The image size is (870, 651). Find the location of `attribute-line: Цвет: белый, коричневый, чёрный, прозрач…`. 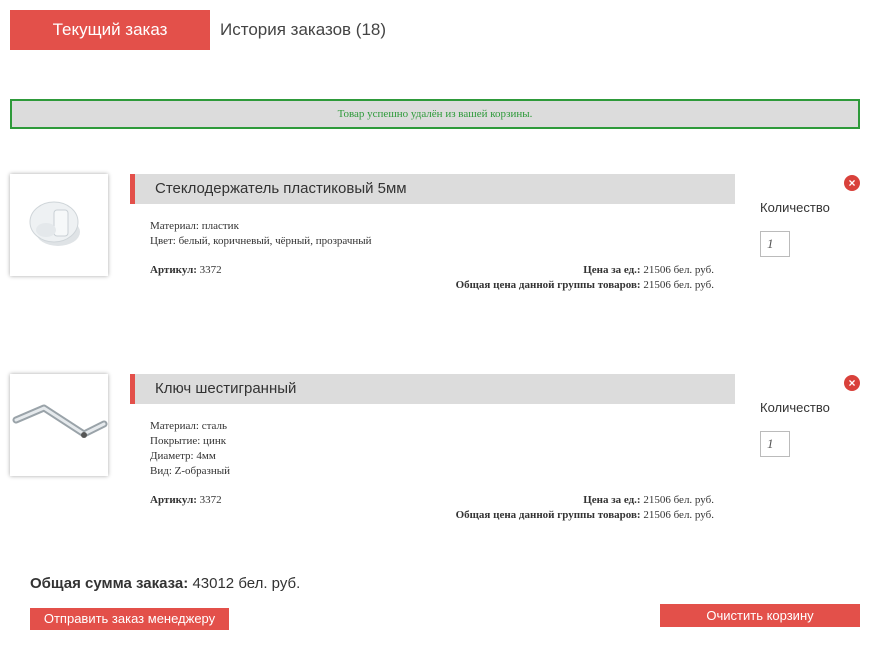

attribute-line: Цвет: белый, коричневый, чёрный, прозрач… is located at coordinates (261, 241).